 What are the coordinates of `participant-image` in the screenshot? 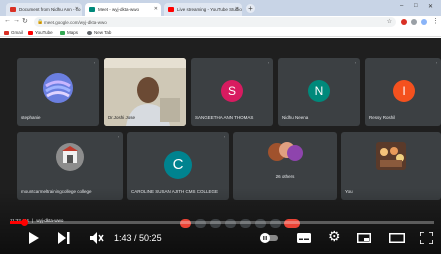 It's located at (58, 88).